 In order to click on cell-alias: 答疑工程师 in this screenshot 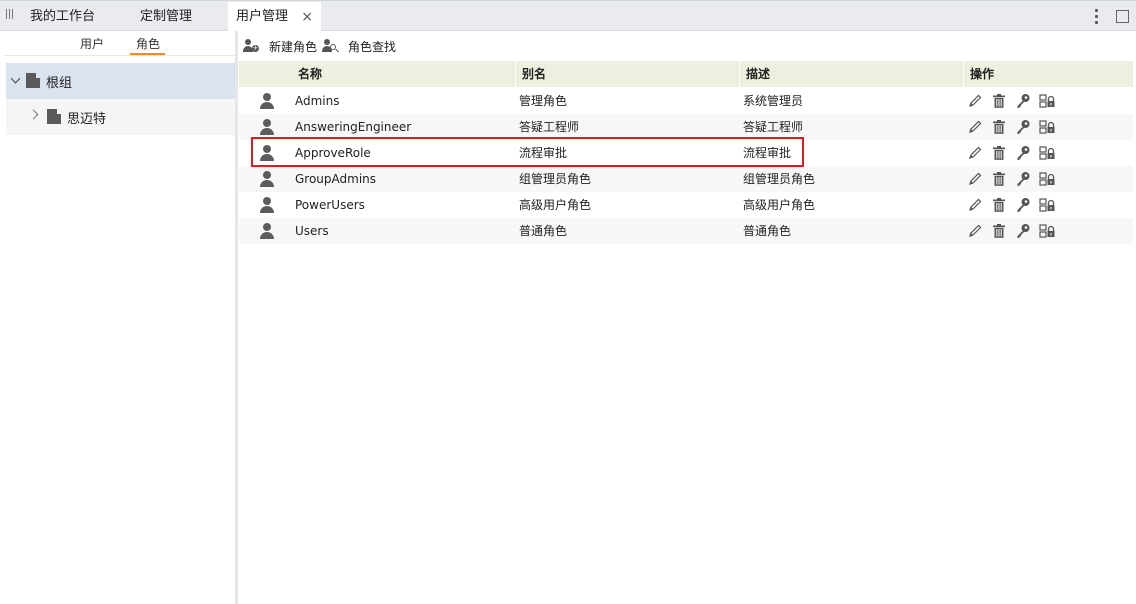, I will do `click(549, 127)`.